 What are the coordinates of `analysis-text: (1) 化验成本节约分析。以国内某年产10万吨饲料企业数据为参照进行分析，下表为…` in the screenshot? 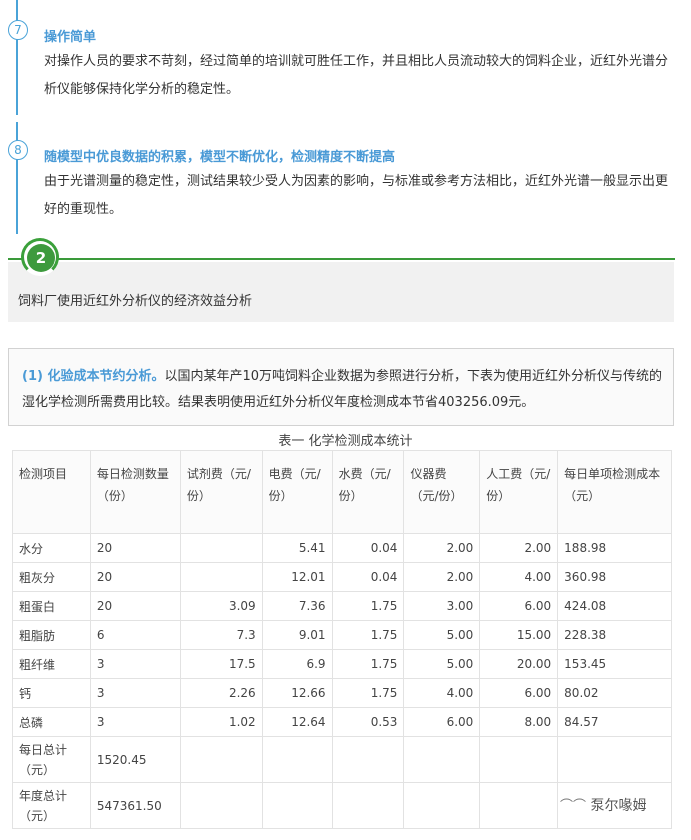 It's located at (342, 390).